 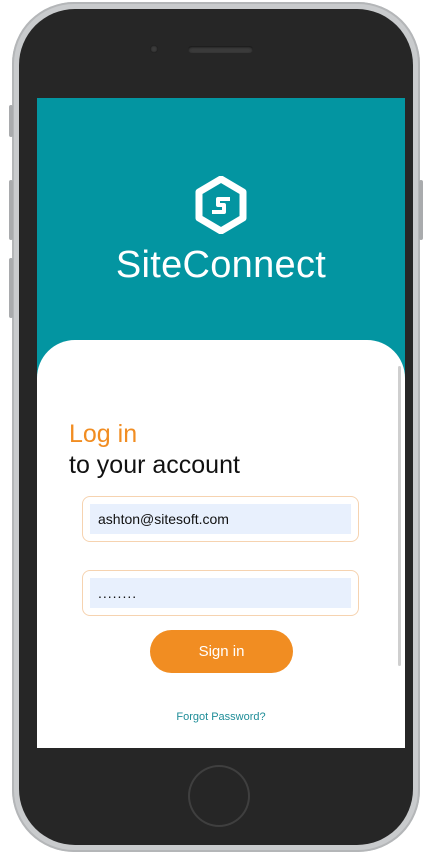 I want to click on password-field, so click(x=220, y=593).